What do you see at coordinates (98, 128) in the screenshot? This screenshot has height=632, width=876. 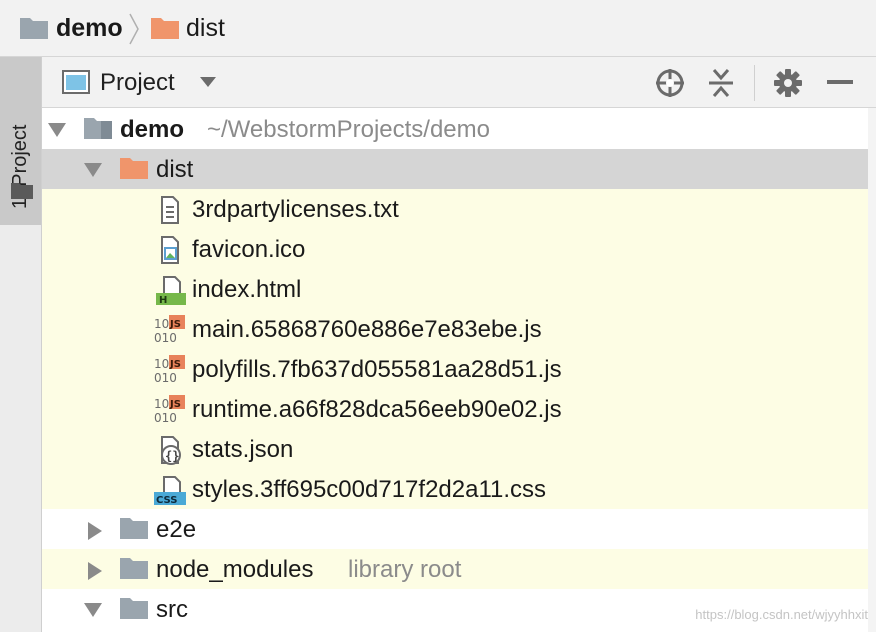 I see `project-folder-icon` at bounding box center [98, 128].